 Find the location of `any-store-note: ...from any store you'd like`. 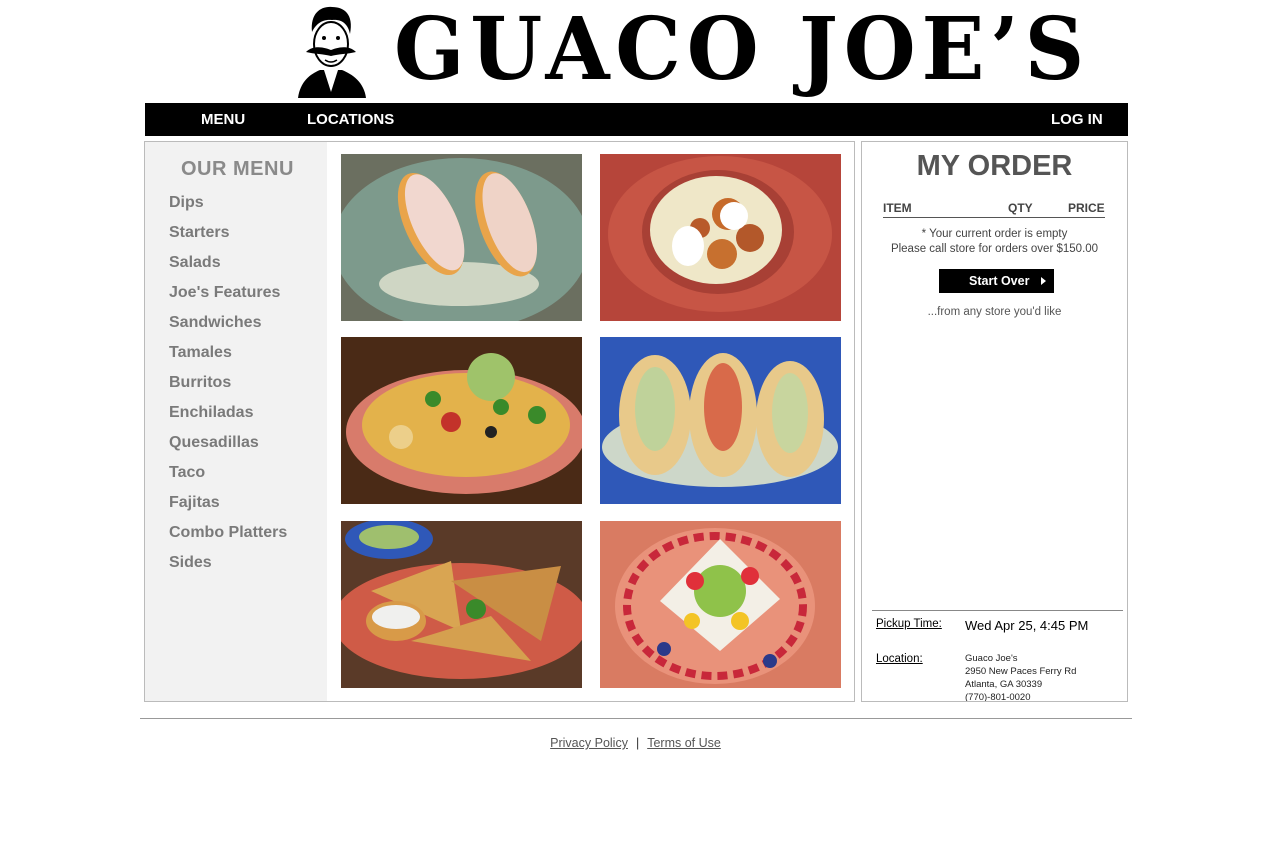

any-store-note: ...from any store you'd like is located at coordinates (994, 312).